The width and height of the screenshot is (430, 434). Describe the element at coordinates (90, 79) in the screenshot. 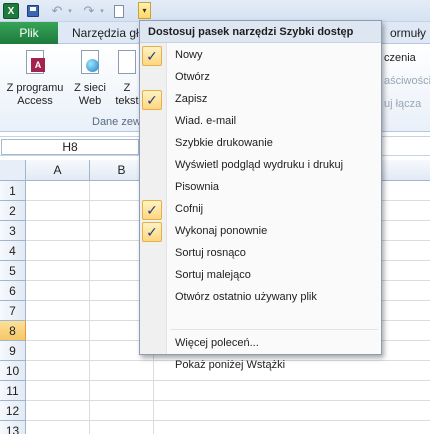

I see `from-web-button: Z sieci Web` at that location.